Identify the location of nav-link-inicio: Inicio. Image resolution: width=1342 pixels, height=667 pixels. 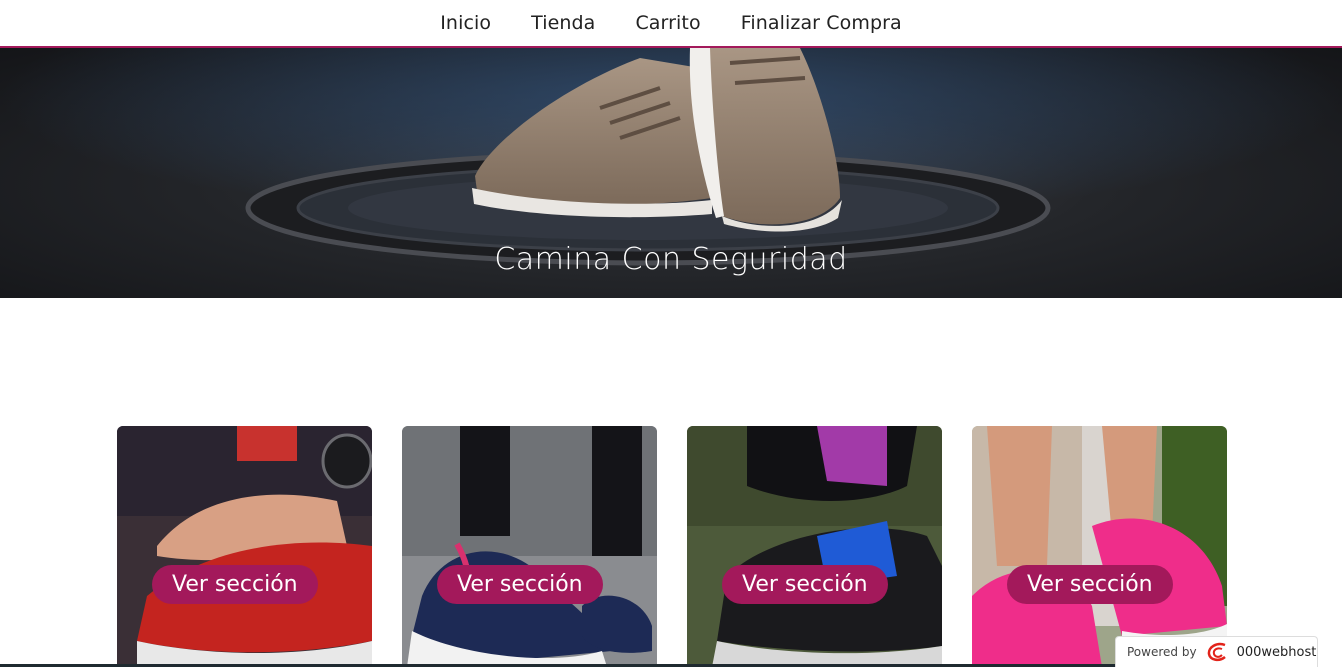
(465, 23).